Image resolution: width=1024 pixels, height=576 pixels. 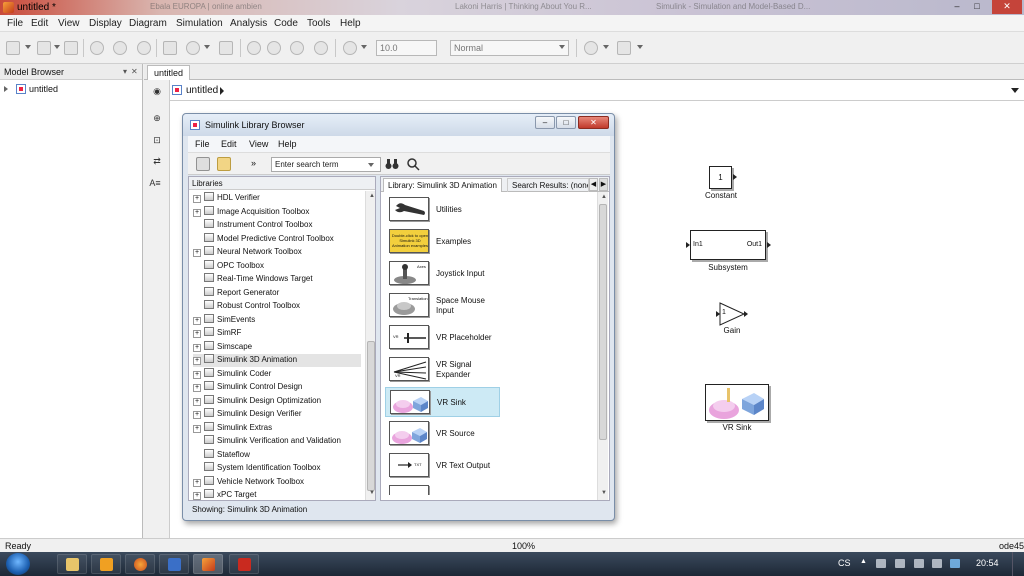 What do you see at coordinates (277, 414) in the screenshot?
I see `library-tree-item: + Simulink Design Verifier` at bounding box center [277, 414].